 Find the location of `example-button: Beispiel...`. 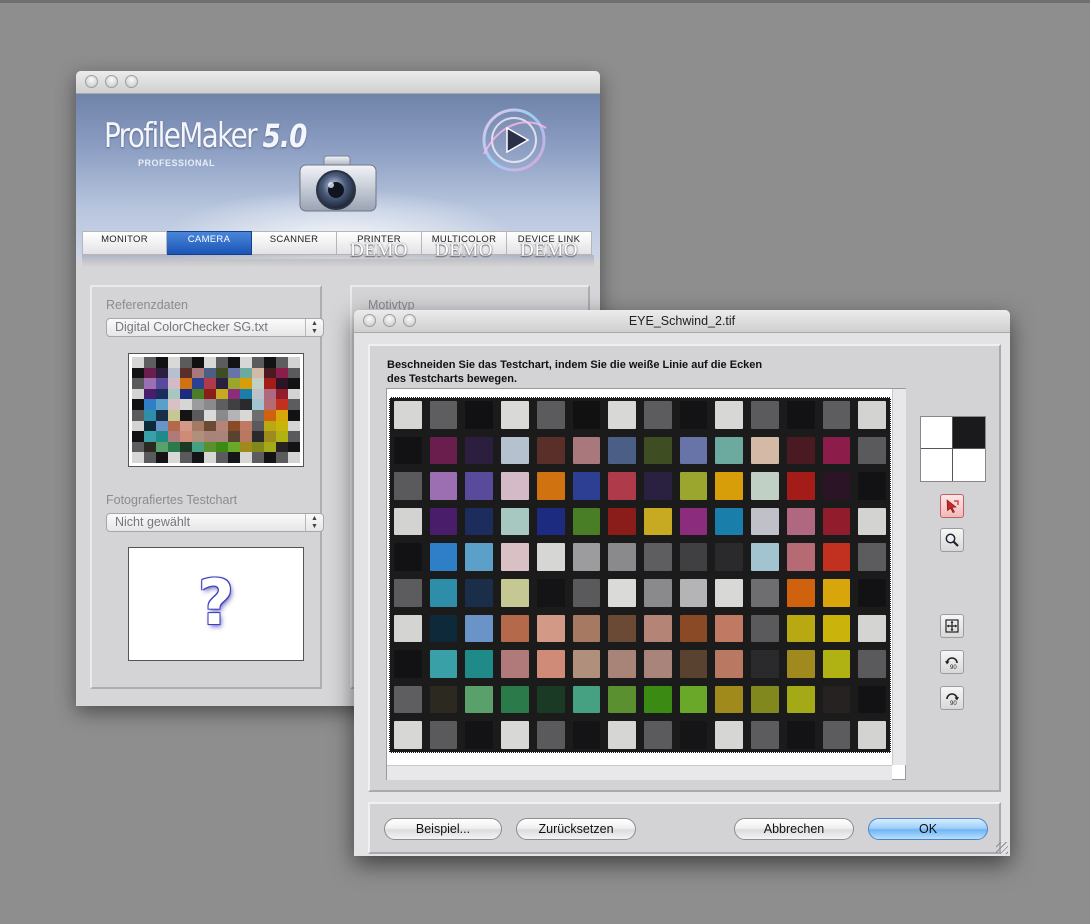

example-button: Beispiel... is located at coordinates (443, 829).